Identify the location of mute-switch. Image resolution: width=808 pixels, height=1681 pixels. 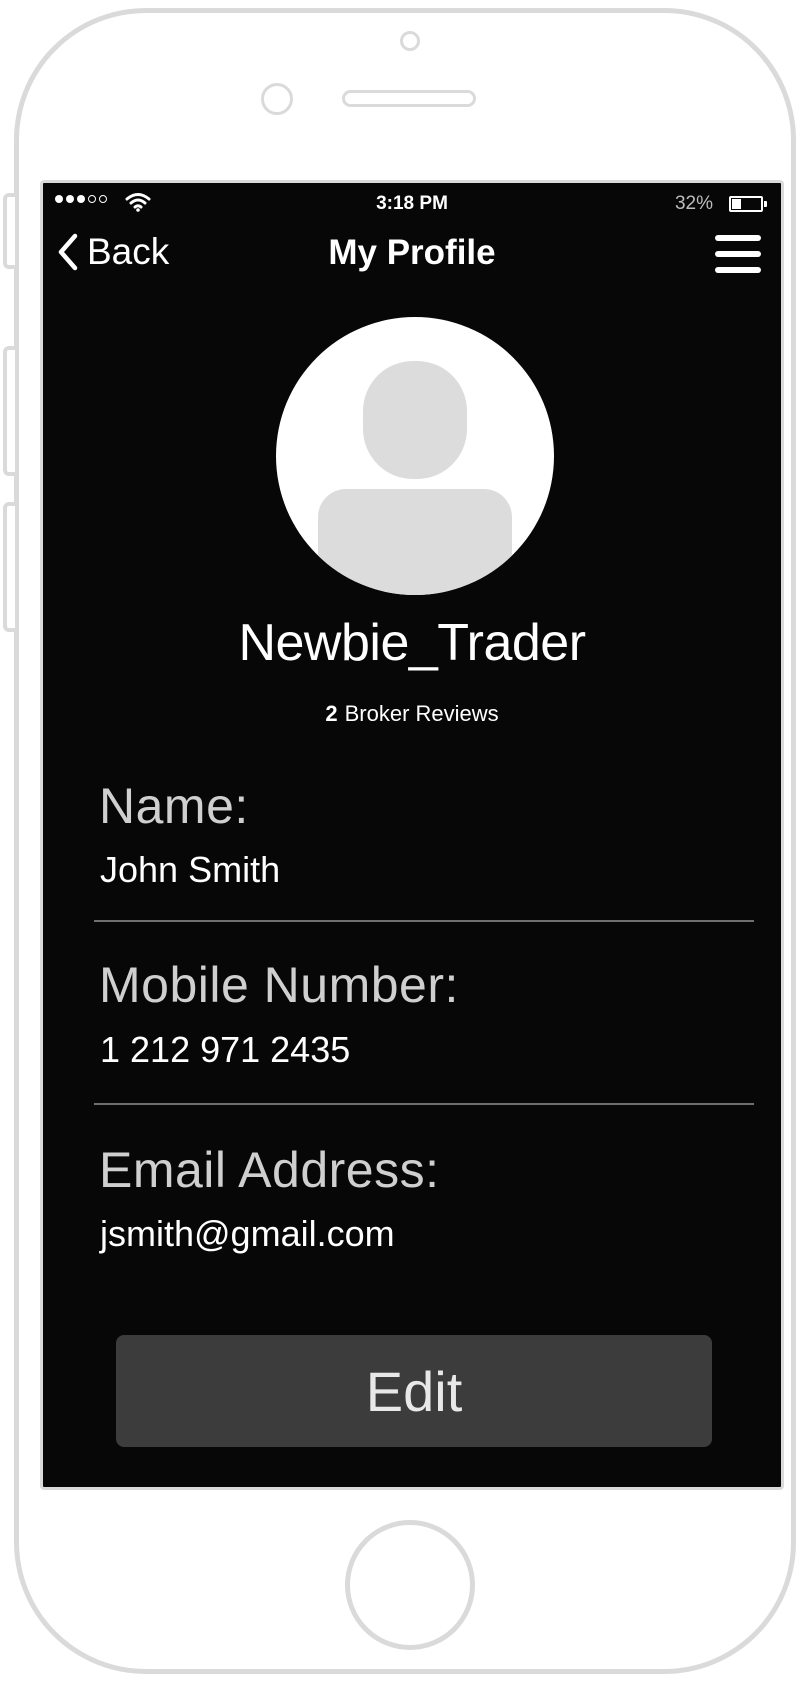
(9, 231).